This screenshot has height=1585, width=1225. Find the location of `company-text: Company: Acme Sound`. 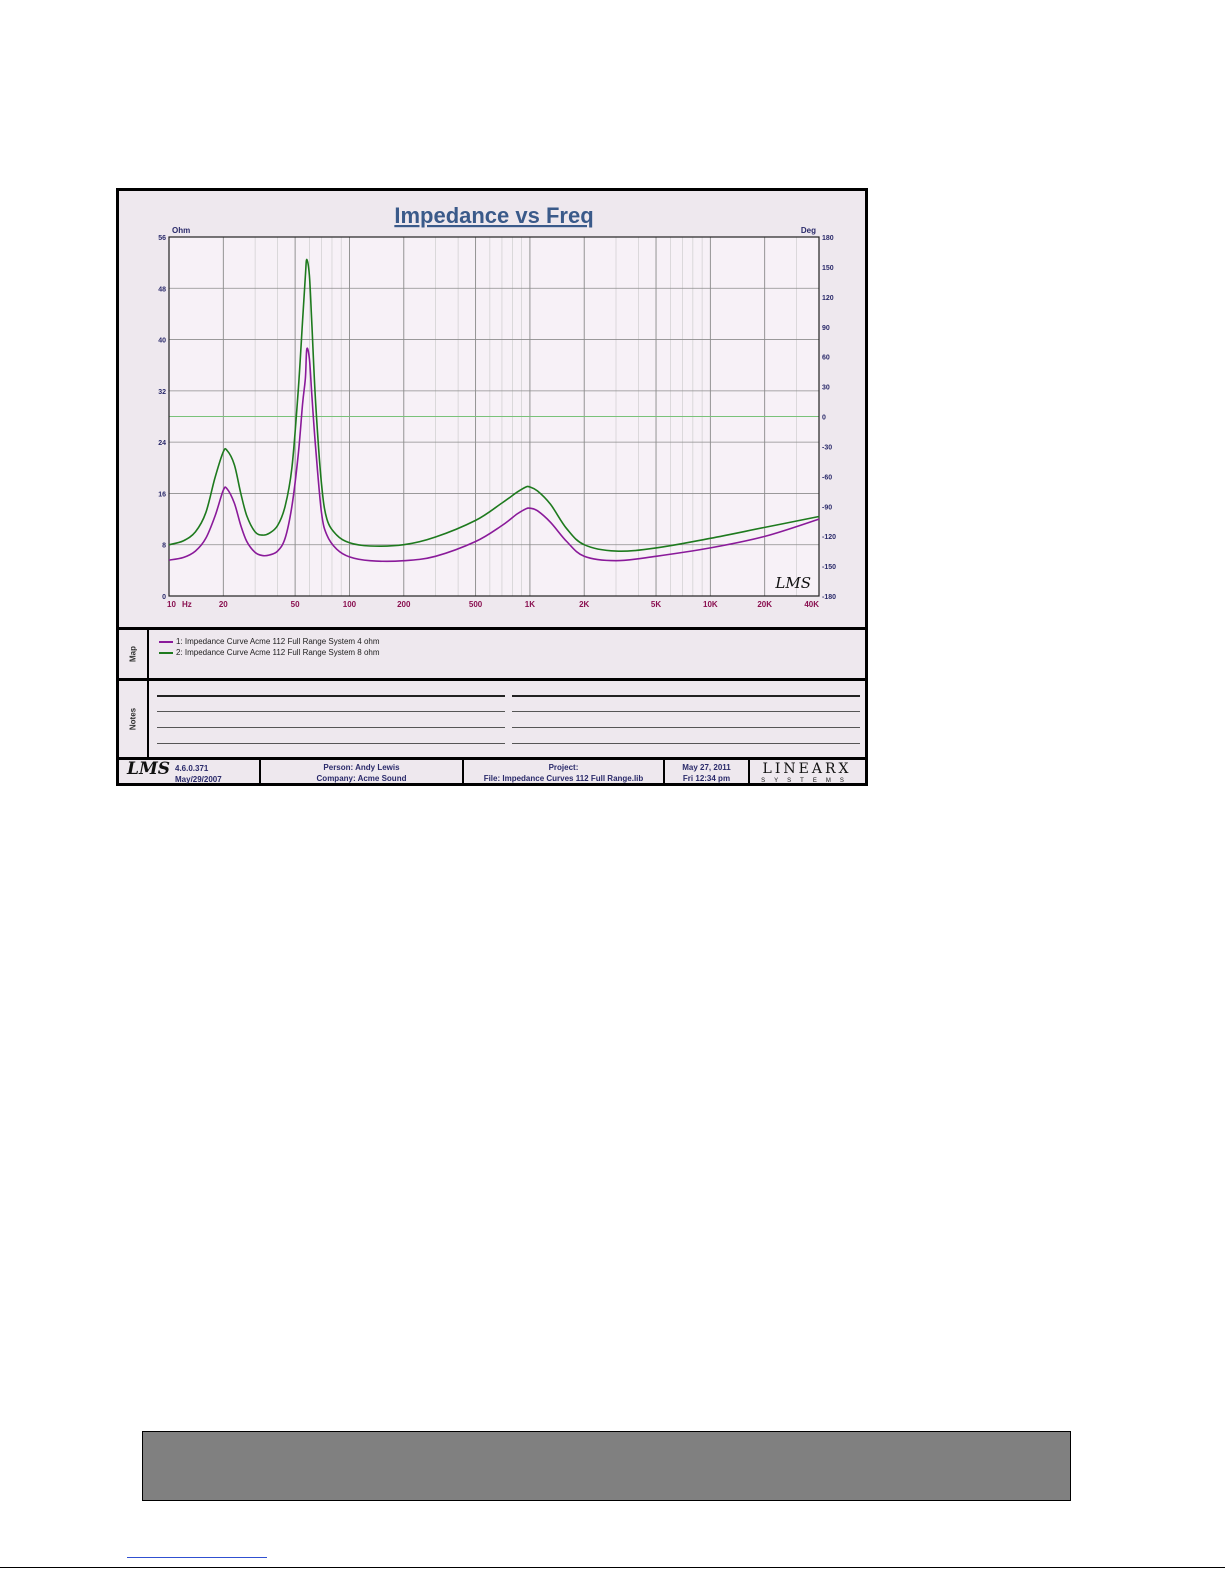

company-text: Company: Acme Sound is located at coordinates (361, 778).